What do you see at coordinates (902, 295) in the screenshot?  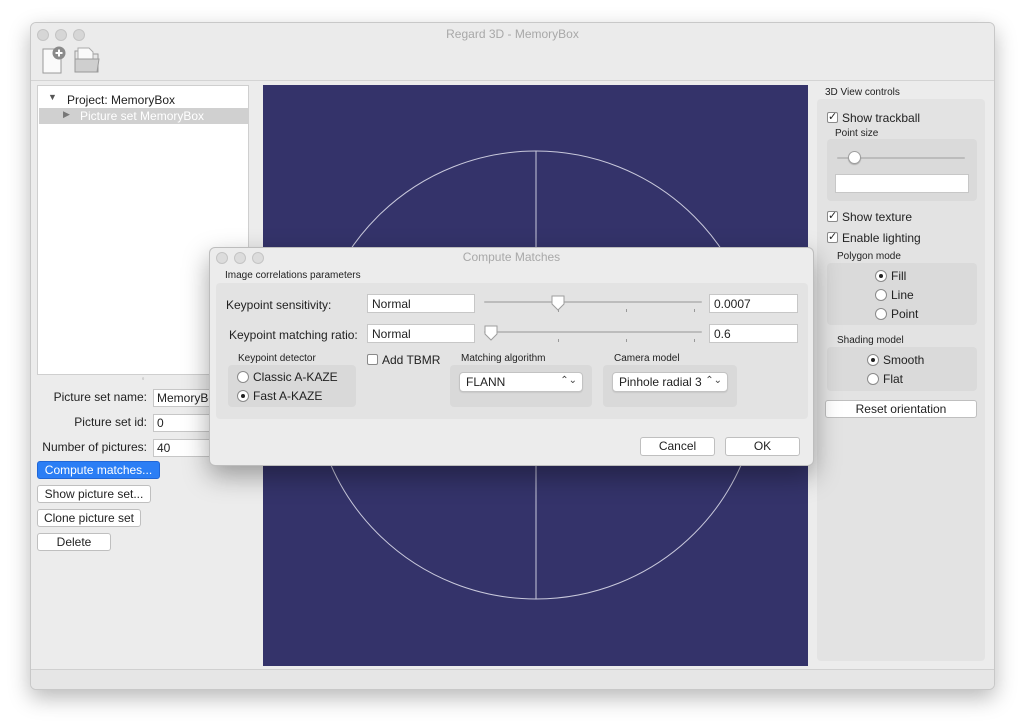 I see `polygon-mode-option-label: Line` at bounding box center [902, 295].